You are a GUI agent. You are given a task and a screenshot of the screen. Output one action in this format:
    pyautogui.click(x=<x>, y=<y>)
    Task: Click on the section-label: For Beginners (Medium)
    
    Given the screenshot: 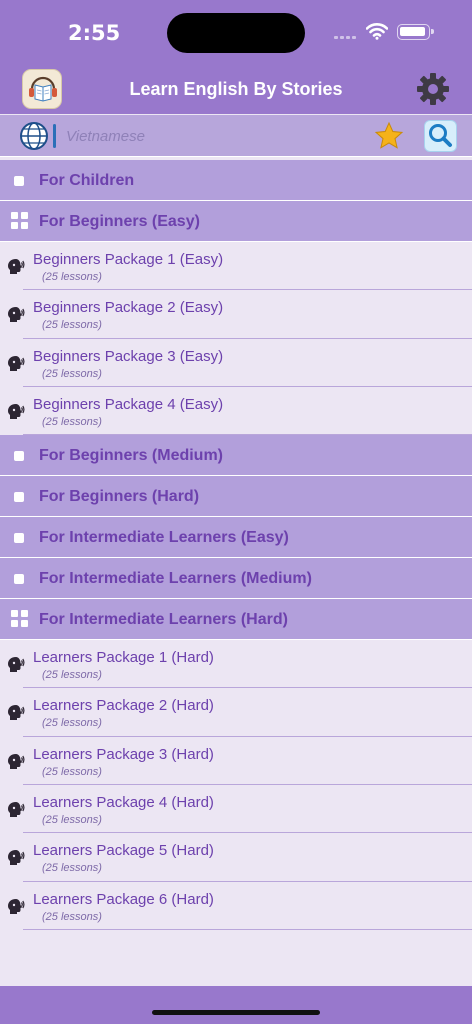 What is the action you would take?
    pyautogui.click(x=131, y=456)
    